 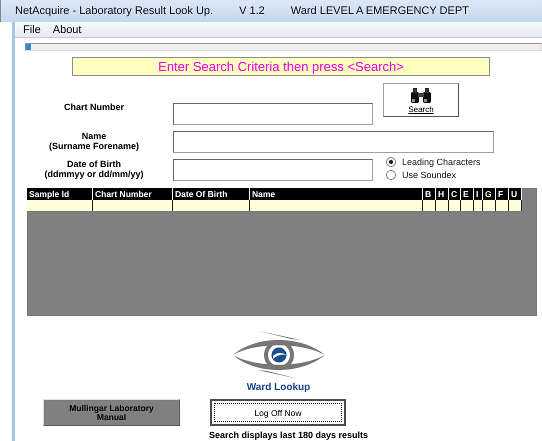 What do you see at coordinates (379, 11) in the screenshot?
I see `ward-text: Ward LEVEL A EMERGENCY DEPT` at bounding box center [379, 11].